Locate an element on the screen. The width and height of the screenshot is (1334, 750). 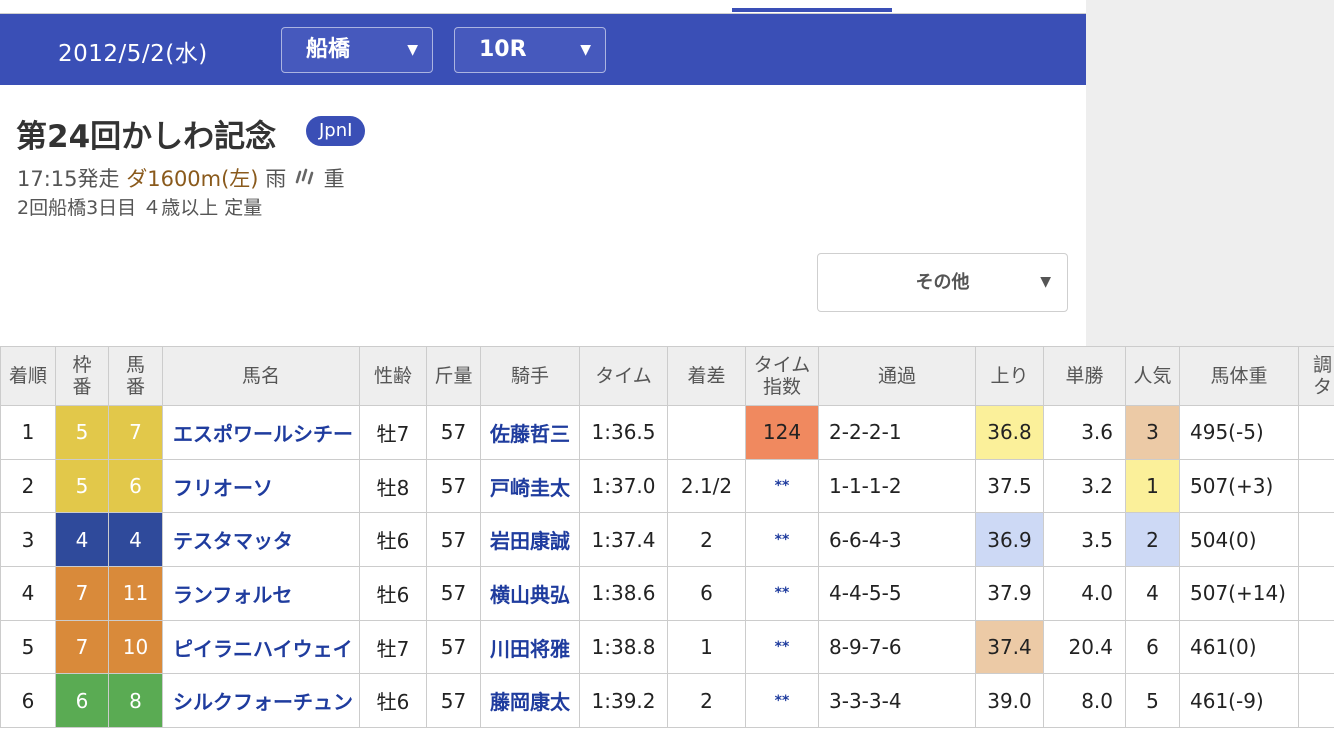
cell-odds: 3.2 is located at coordinates (1084, 486).